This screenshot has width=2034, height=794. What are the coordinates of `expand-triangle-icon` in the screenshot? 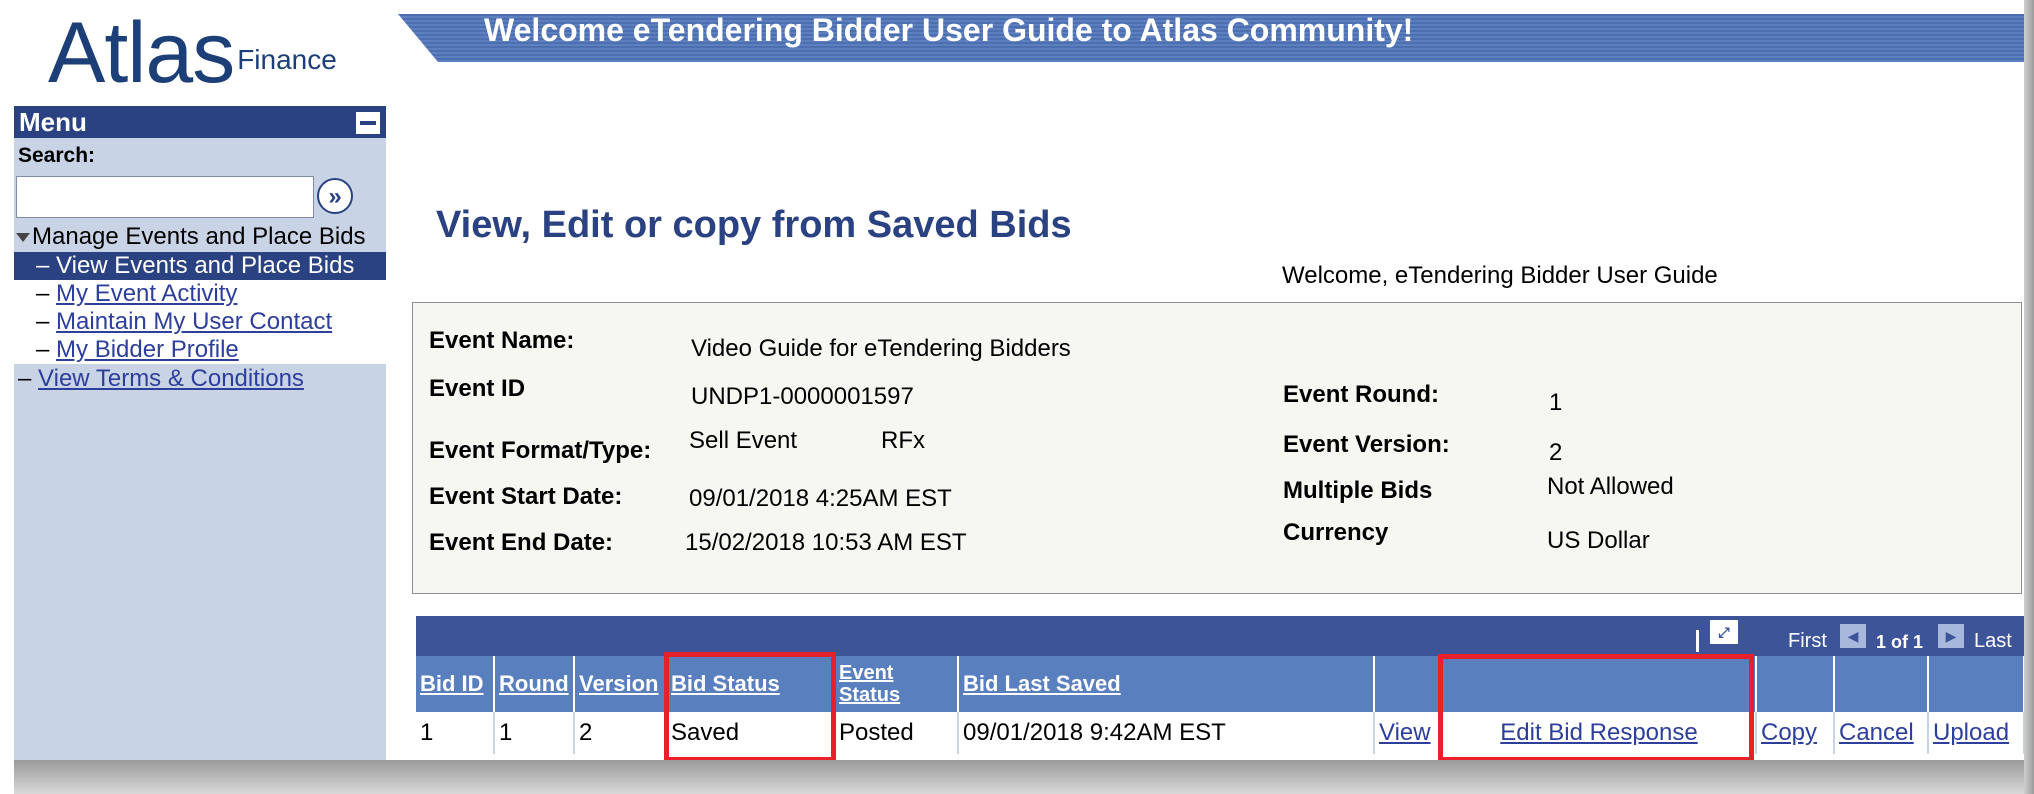 It's located at (23, 237).